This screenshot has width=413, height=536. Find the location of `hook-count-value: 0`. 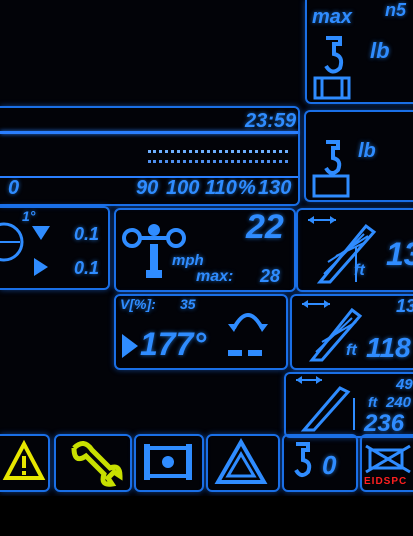

hook-count-value: 0 is located at coordinates (329, 465).